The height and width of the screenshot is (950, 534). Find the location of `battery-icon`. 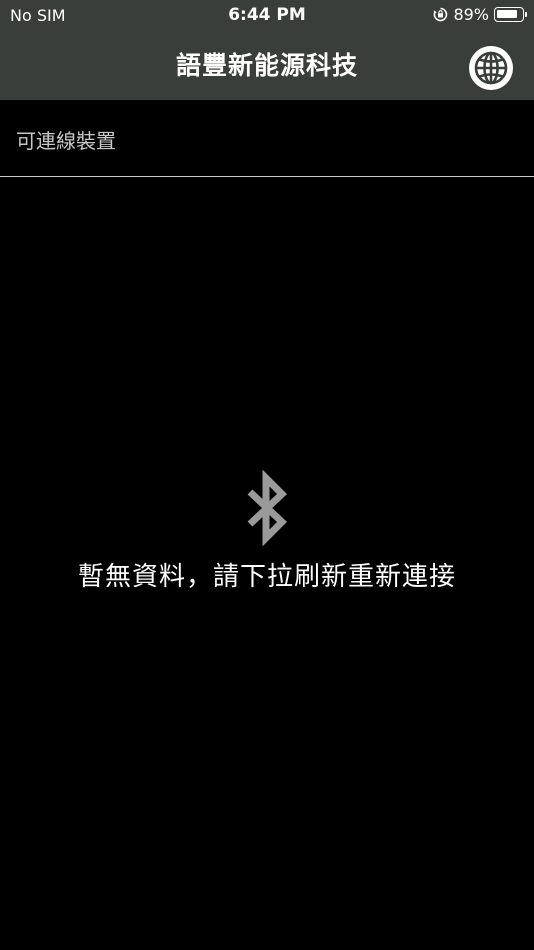

battery-icon is located at coordinates (510, 14).